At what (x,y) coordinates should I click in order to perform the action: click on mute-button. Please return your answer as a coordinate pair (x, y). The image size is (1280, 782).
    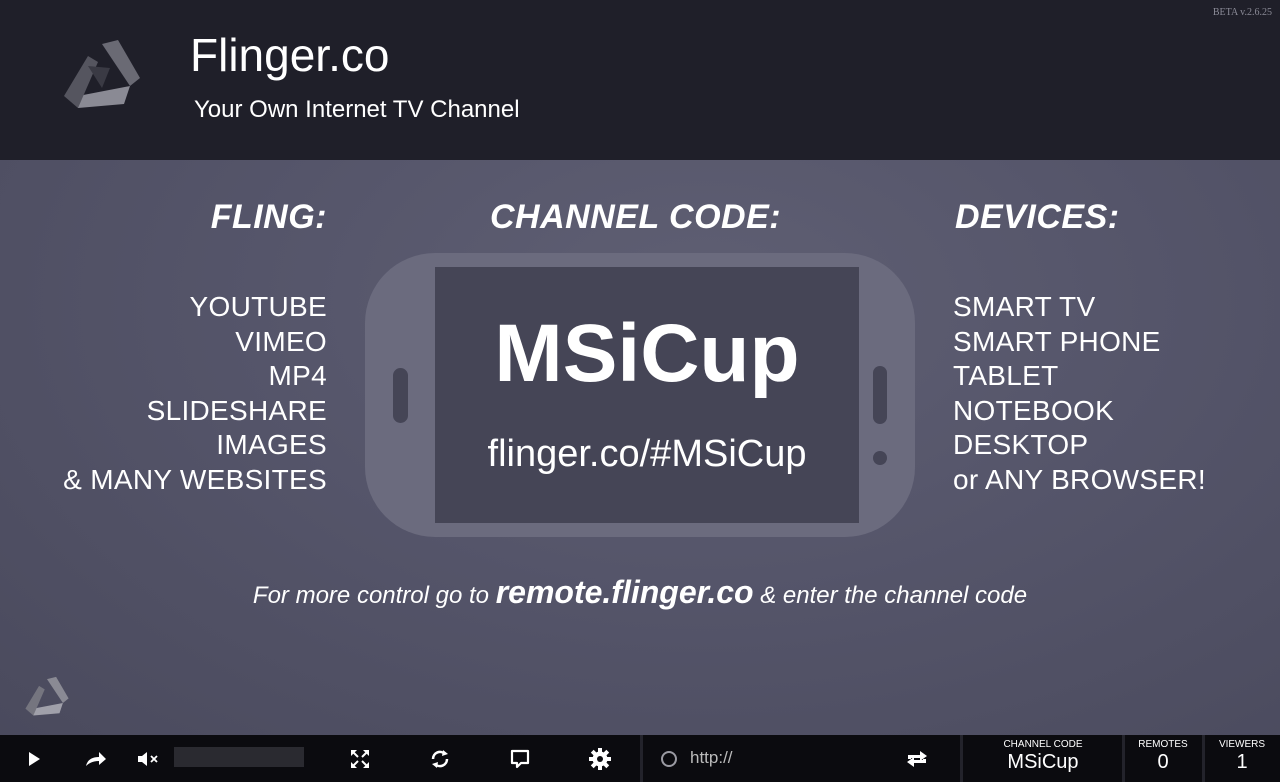
    Looking at the image, I should click on (148, 758).